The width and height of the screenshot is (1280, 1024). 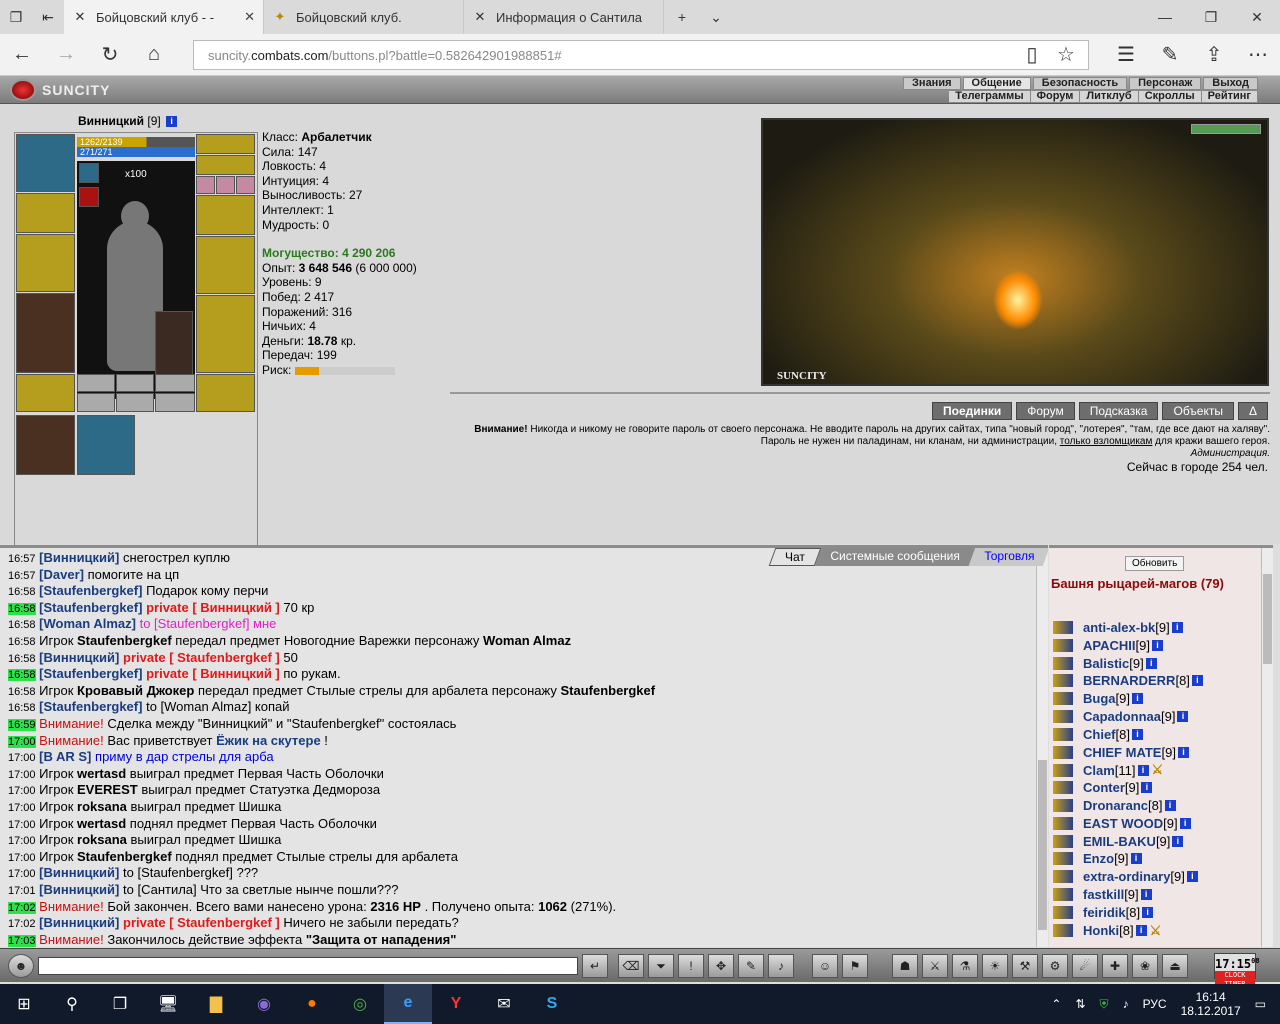 What do you see at coordinates (1103, 894) in the screenshot?
I see `player-name: fastkill` at bounding box center [1103, 894].